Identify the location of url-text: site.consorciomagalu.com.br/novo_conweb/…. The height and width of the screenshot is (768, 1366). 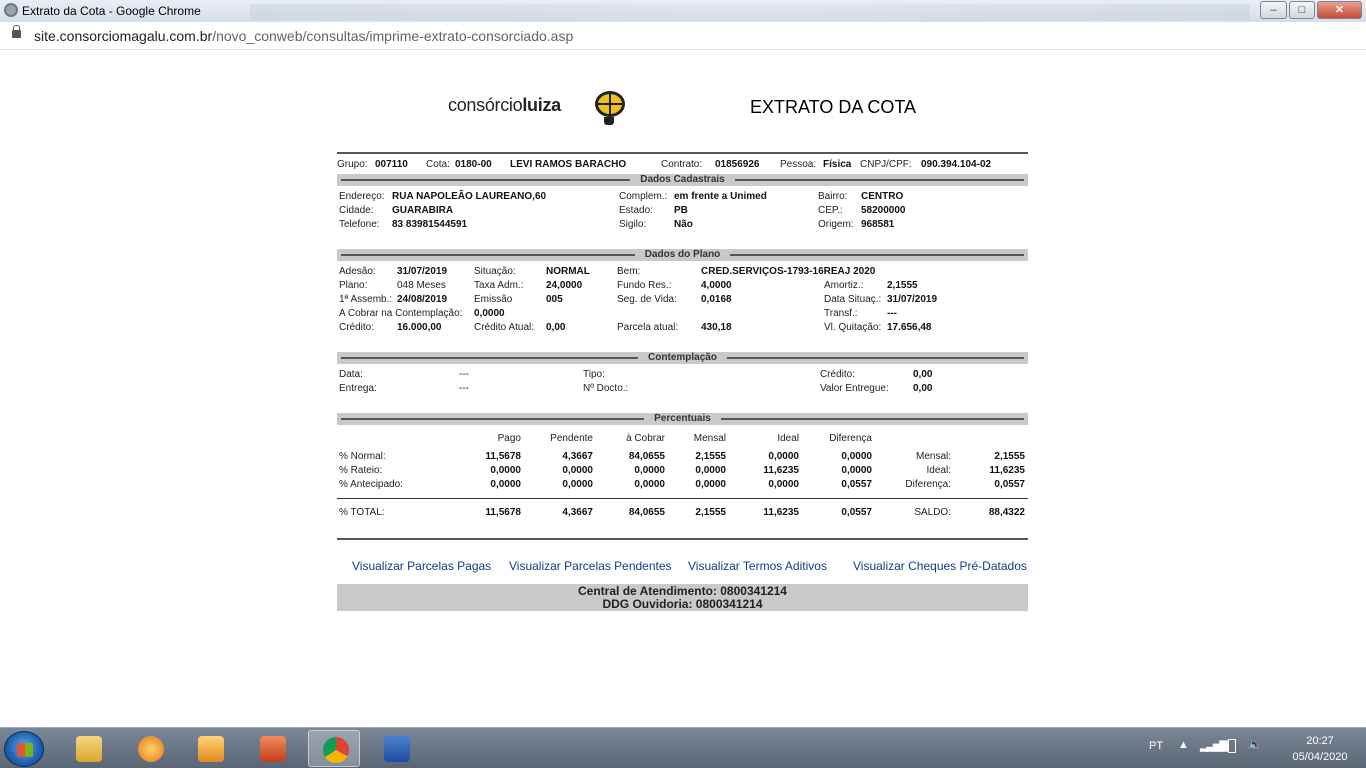
(303, 36).